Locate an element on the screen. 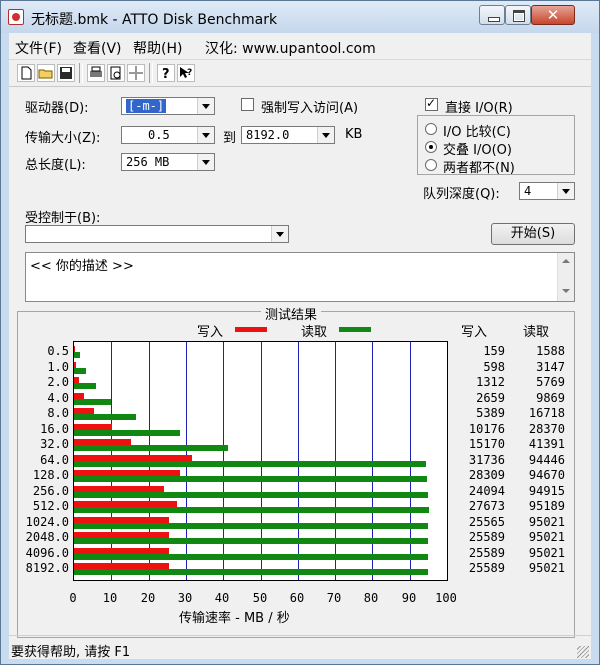 This screenshot has height=665, width=600. x-tick-label: 50 is located at coordinates (260, 598).